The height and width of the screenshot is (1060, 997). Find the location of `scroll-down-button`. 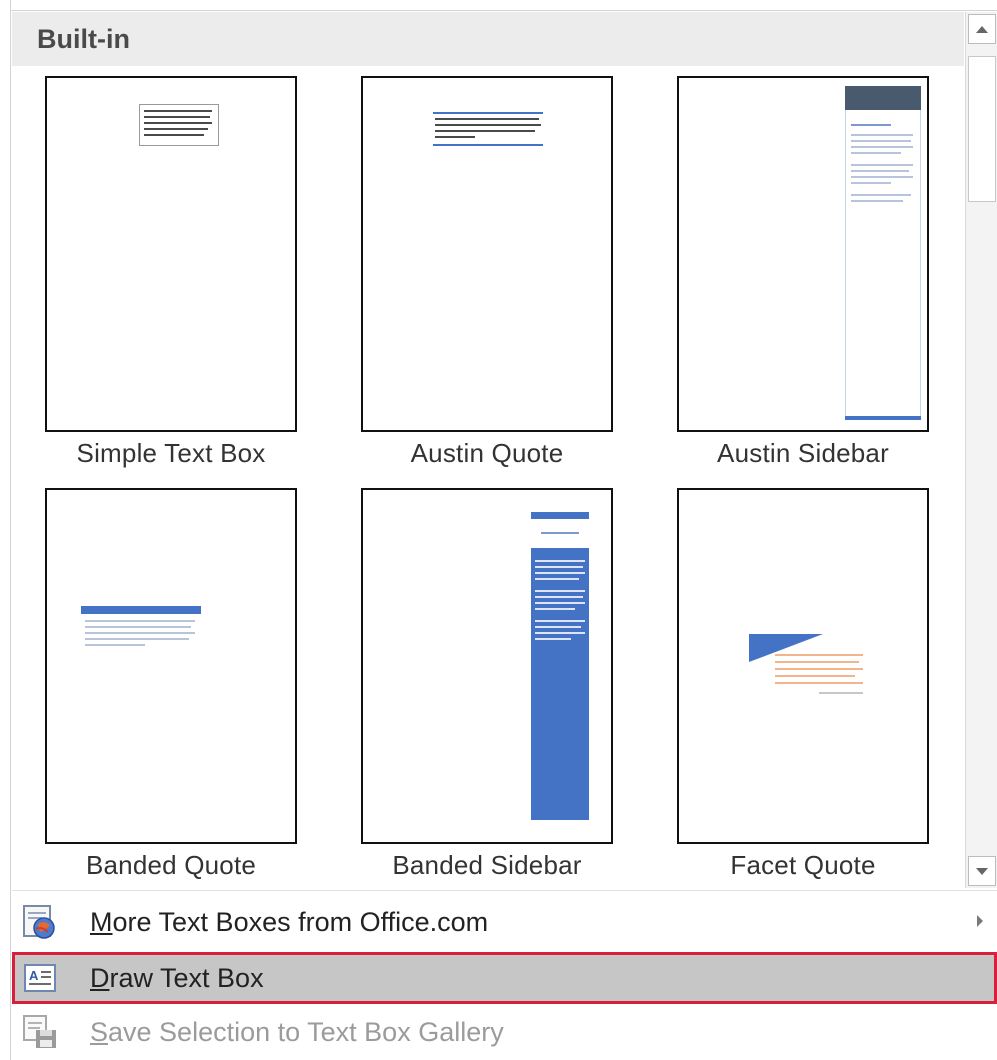

scroll-down-button is located at coordinates (982, 871).